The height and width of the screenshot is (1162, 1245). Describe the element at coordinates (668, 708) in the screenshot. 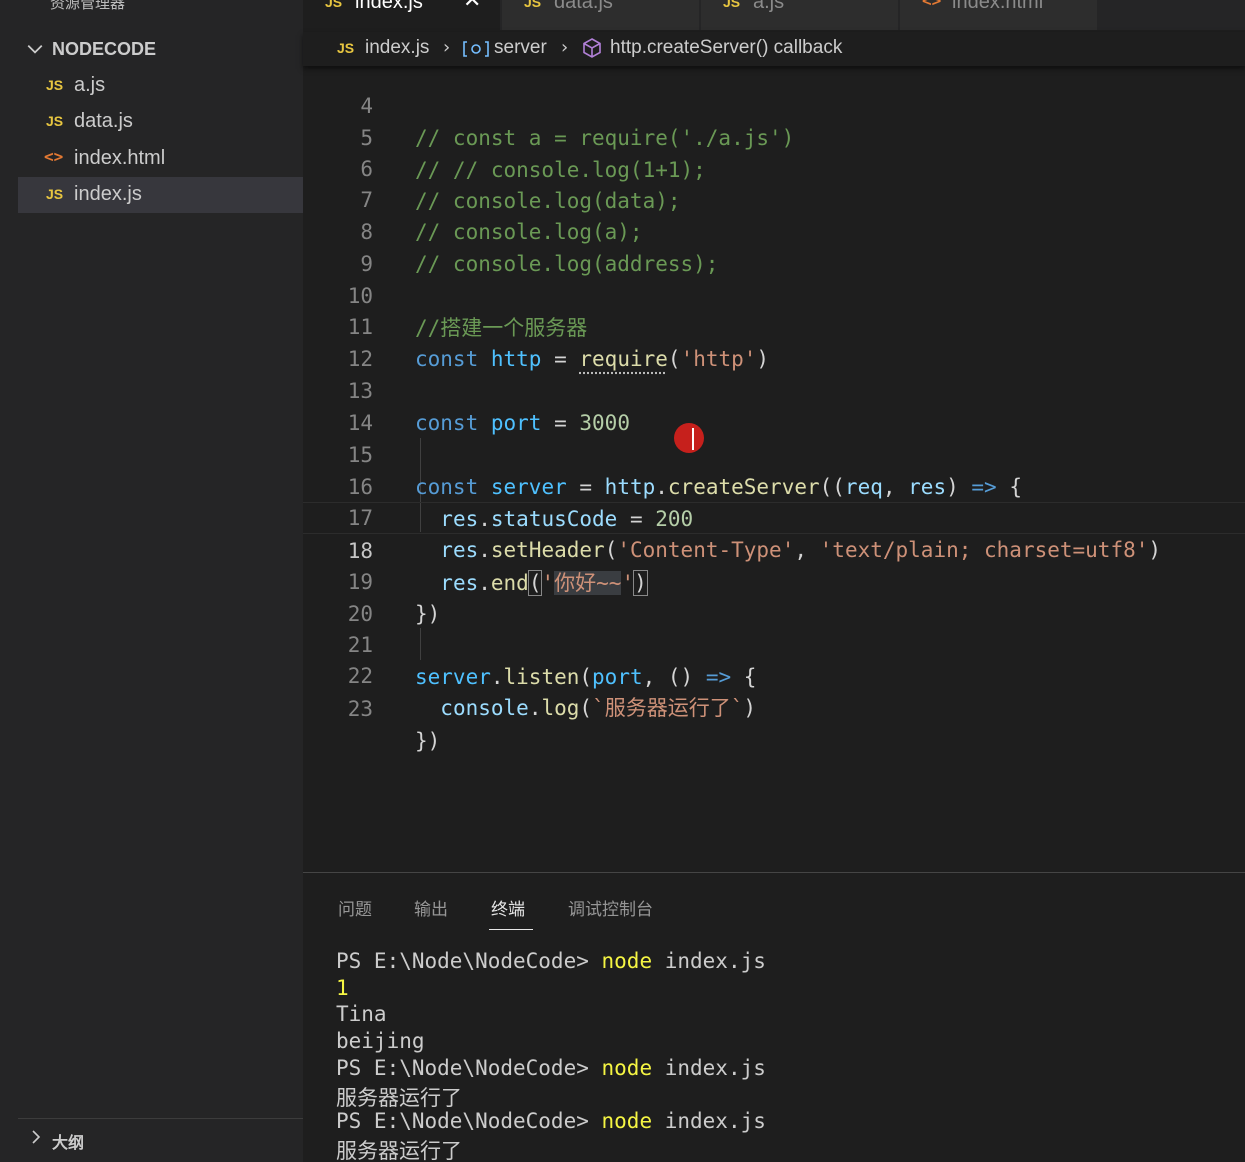

I see `template-string: `服务器运行了`` at that location.